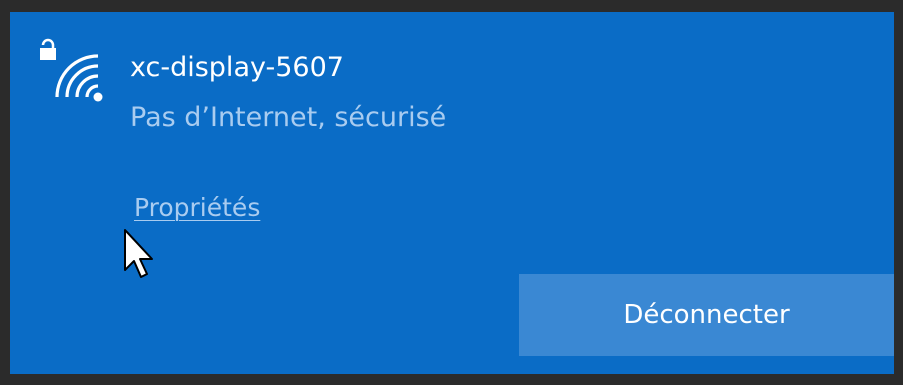 The image size is (903, 385). What do you see at coordinates (288, 117) in the screenshot?
I see `network-status: Pas d’Internet, sécurisé` at bounding box center [288, 117].